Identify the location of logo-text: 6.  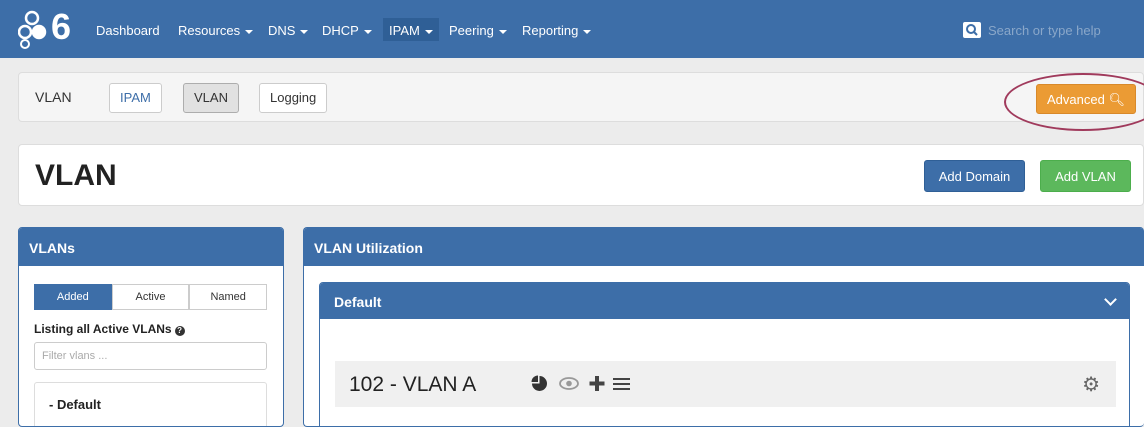
(61, 26).